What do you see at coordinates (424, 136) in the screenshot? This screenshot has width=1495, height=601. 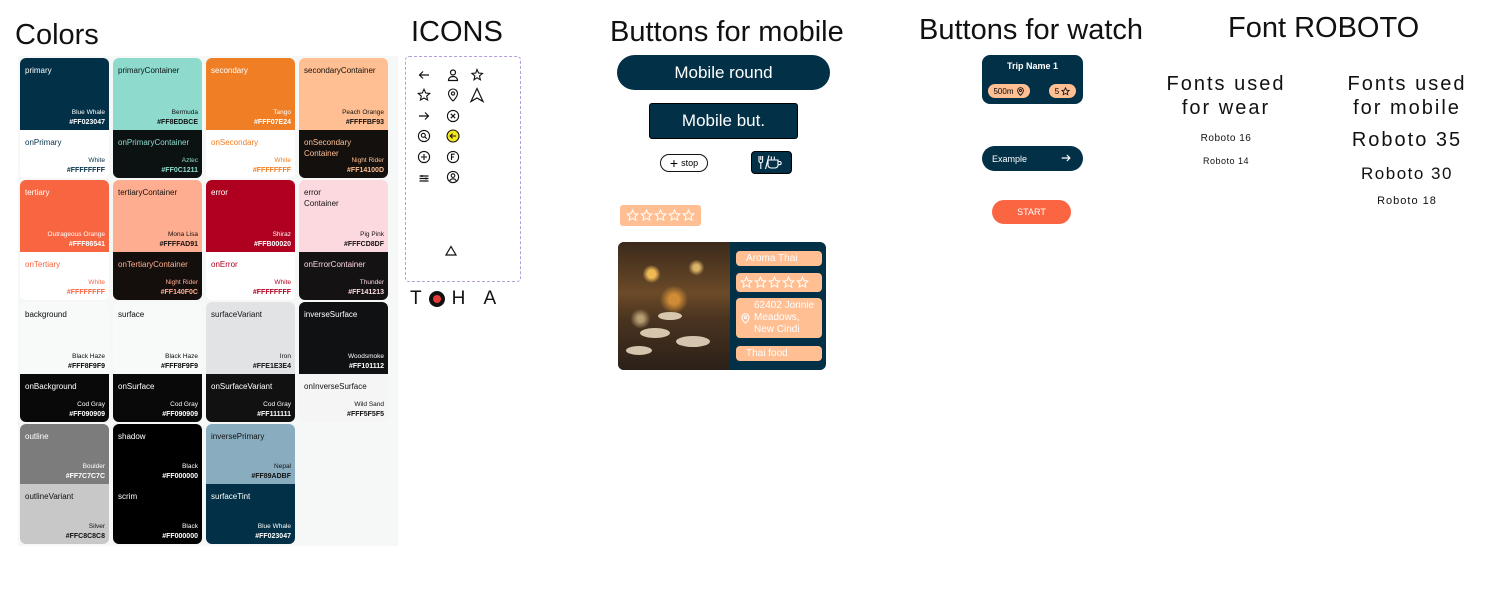 I see `search-circle-icon` at bounding box center [424, 136].